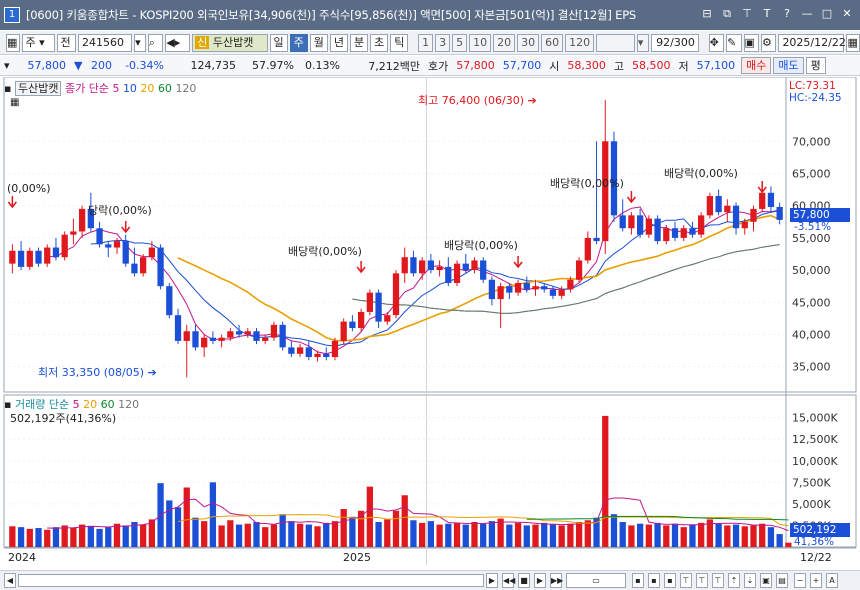 Image resolution: width=860 pixels, height=590 pixels. What do you see at coordinates (78, 65) in the screenshot?
I see `down-arrow-icon: ▼` at bounding box center [78, 65].